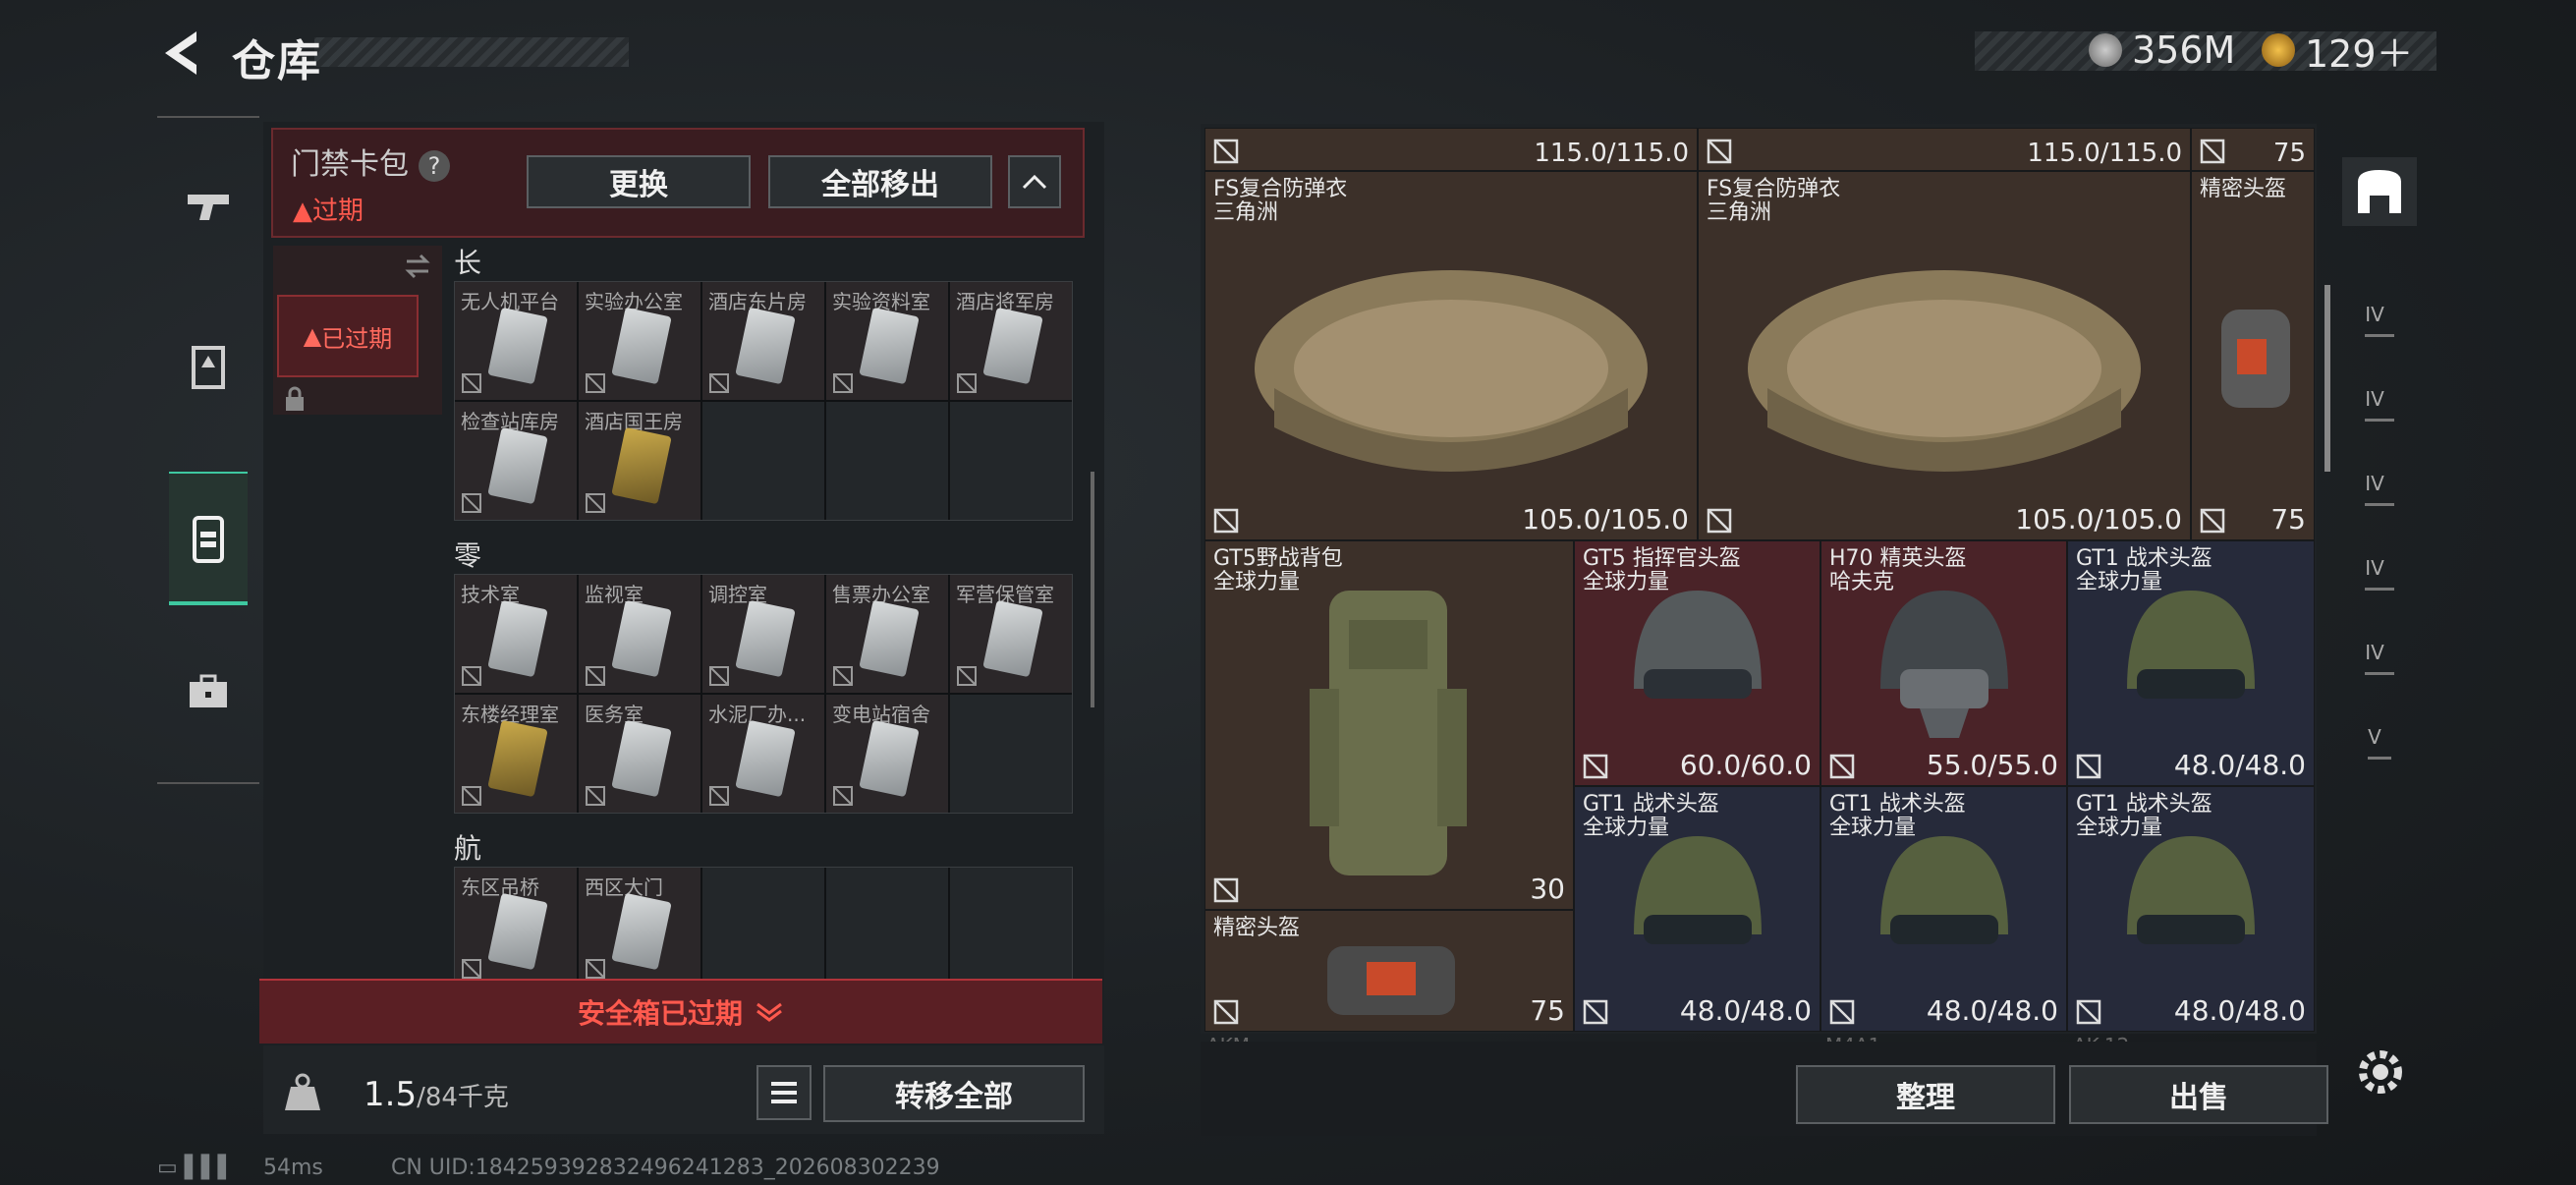  Describe the element at coordinates (516, 461) in the screenshot. I see `access-card: 检查站库房` at that location.